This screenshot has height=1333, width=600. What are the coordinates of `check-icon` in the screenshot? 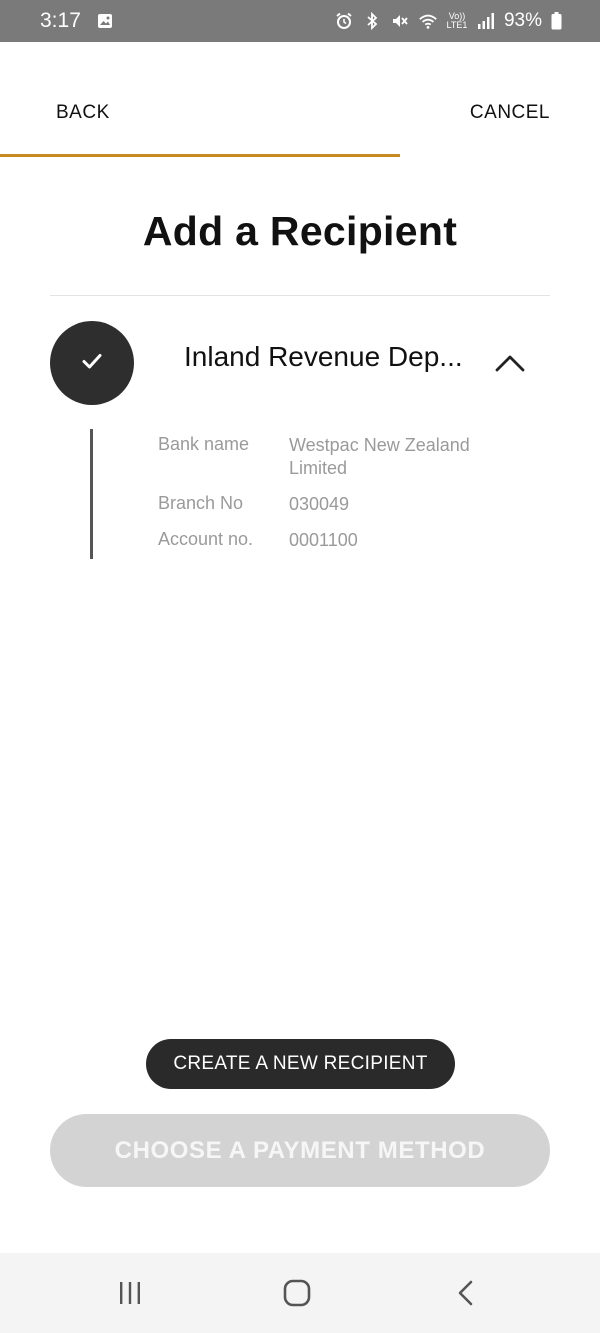 It's located at (92, 363).